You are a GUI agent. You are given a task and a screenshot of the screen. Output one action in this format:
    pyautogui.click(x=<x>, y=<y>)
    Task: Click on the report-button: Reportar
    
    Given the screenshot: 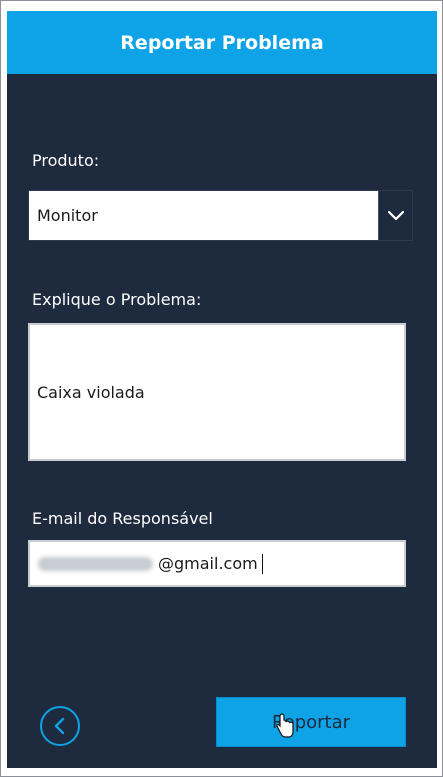 What is the action you would take?
    pyautogui.click(x=311, y=722)
    